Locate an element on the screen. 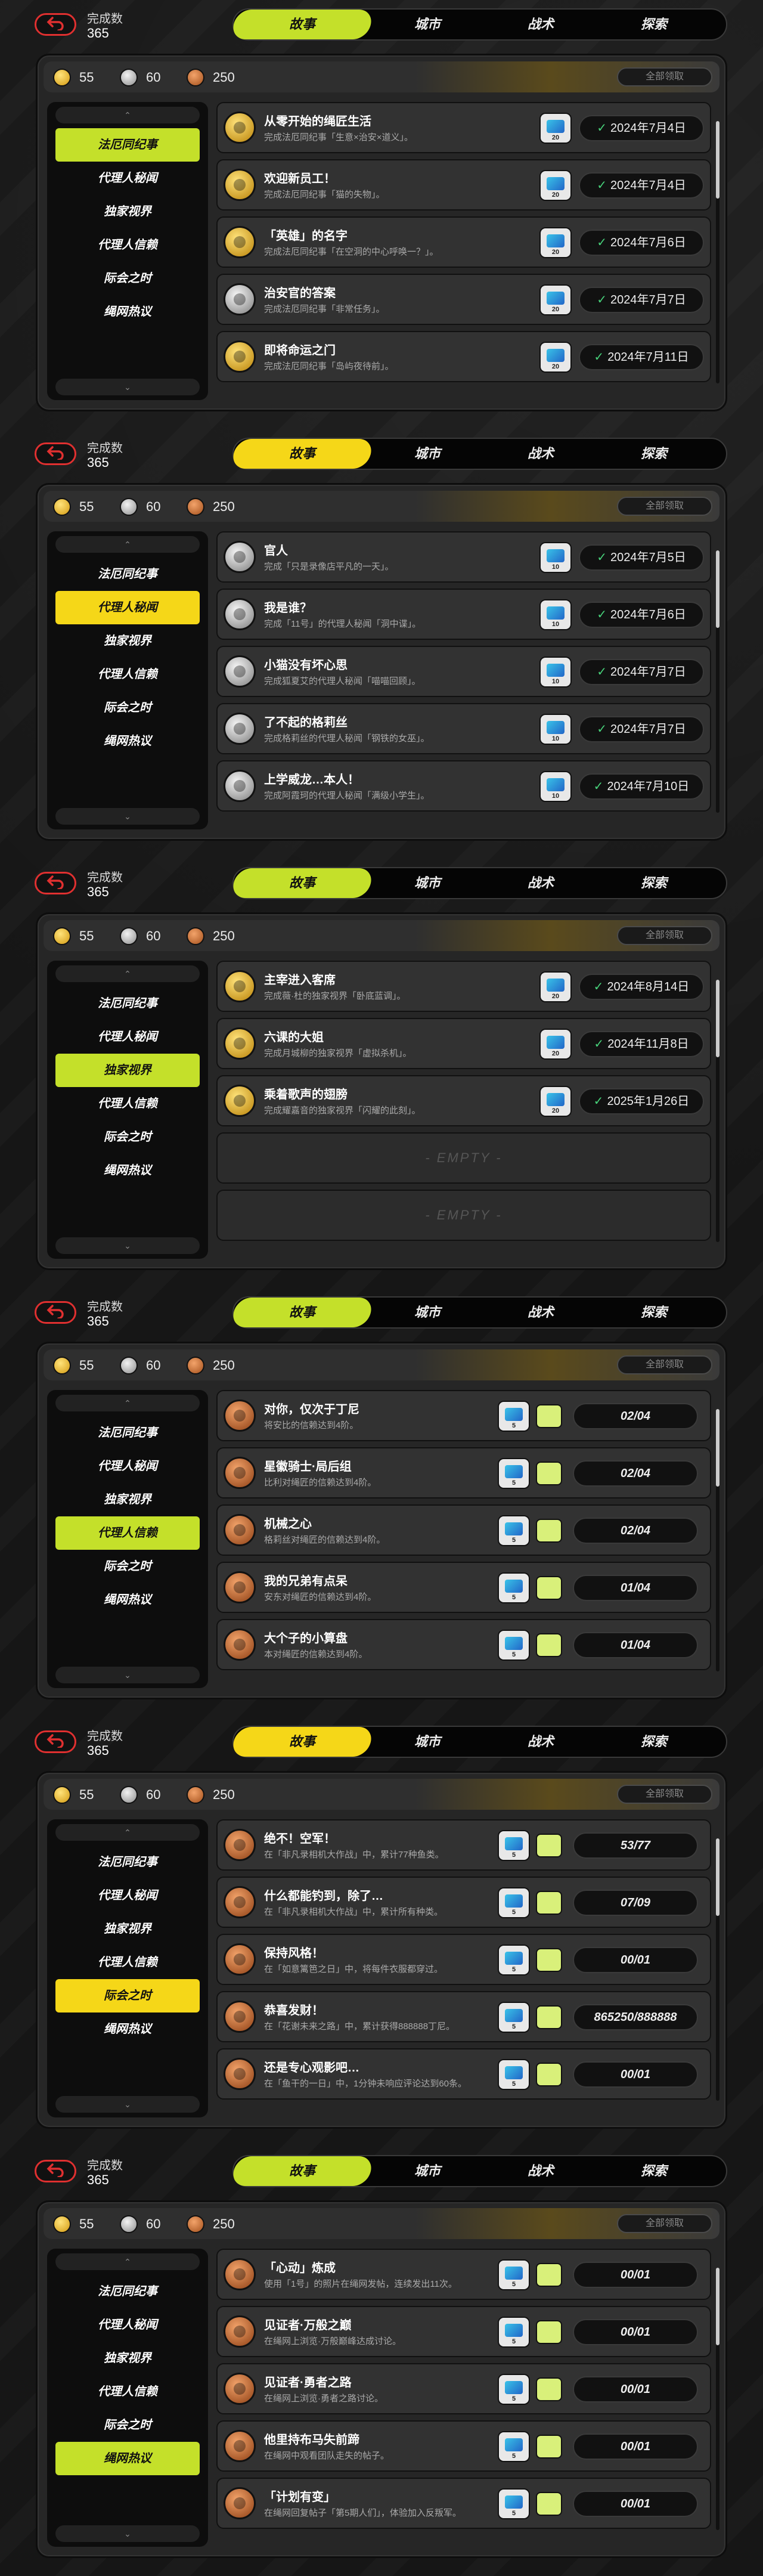 This screenshot has height=2576, width=763. achievement-row: 见证者·勇者之路 在绳网上浏览·勇者之路讨论。 5 00/01 is located at coordinates (463, 2388).